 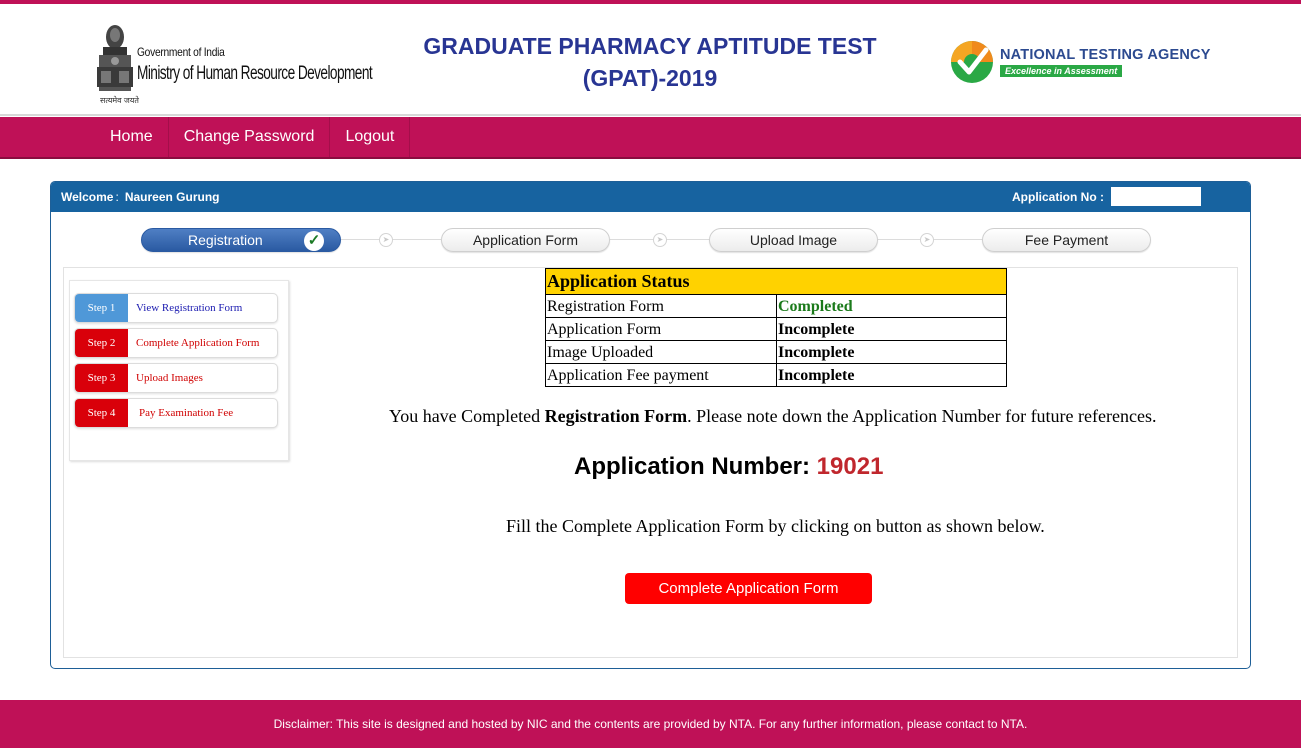 I want to click on user-name: Naureen Gurung, so click(x=172, y=197).